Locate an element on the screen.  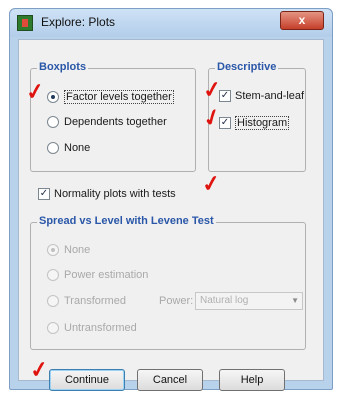
cancel-button: Cancel is located at coordinates (170, 380).